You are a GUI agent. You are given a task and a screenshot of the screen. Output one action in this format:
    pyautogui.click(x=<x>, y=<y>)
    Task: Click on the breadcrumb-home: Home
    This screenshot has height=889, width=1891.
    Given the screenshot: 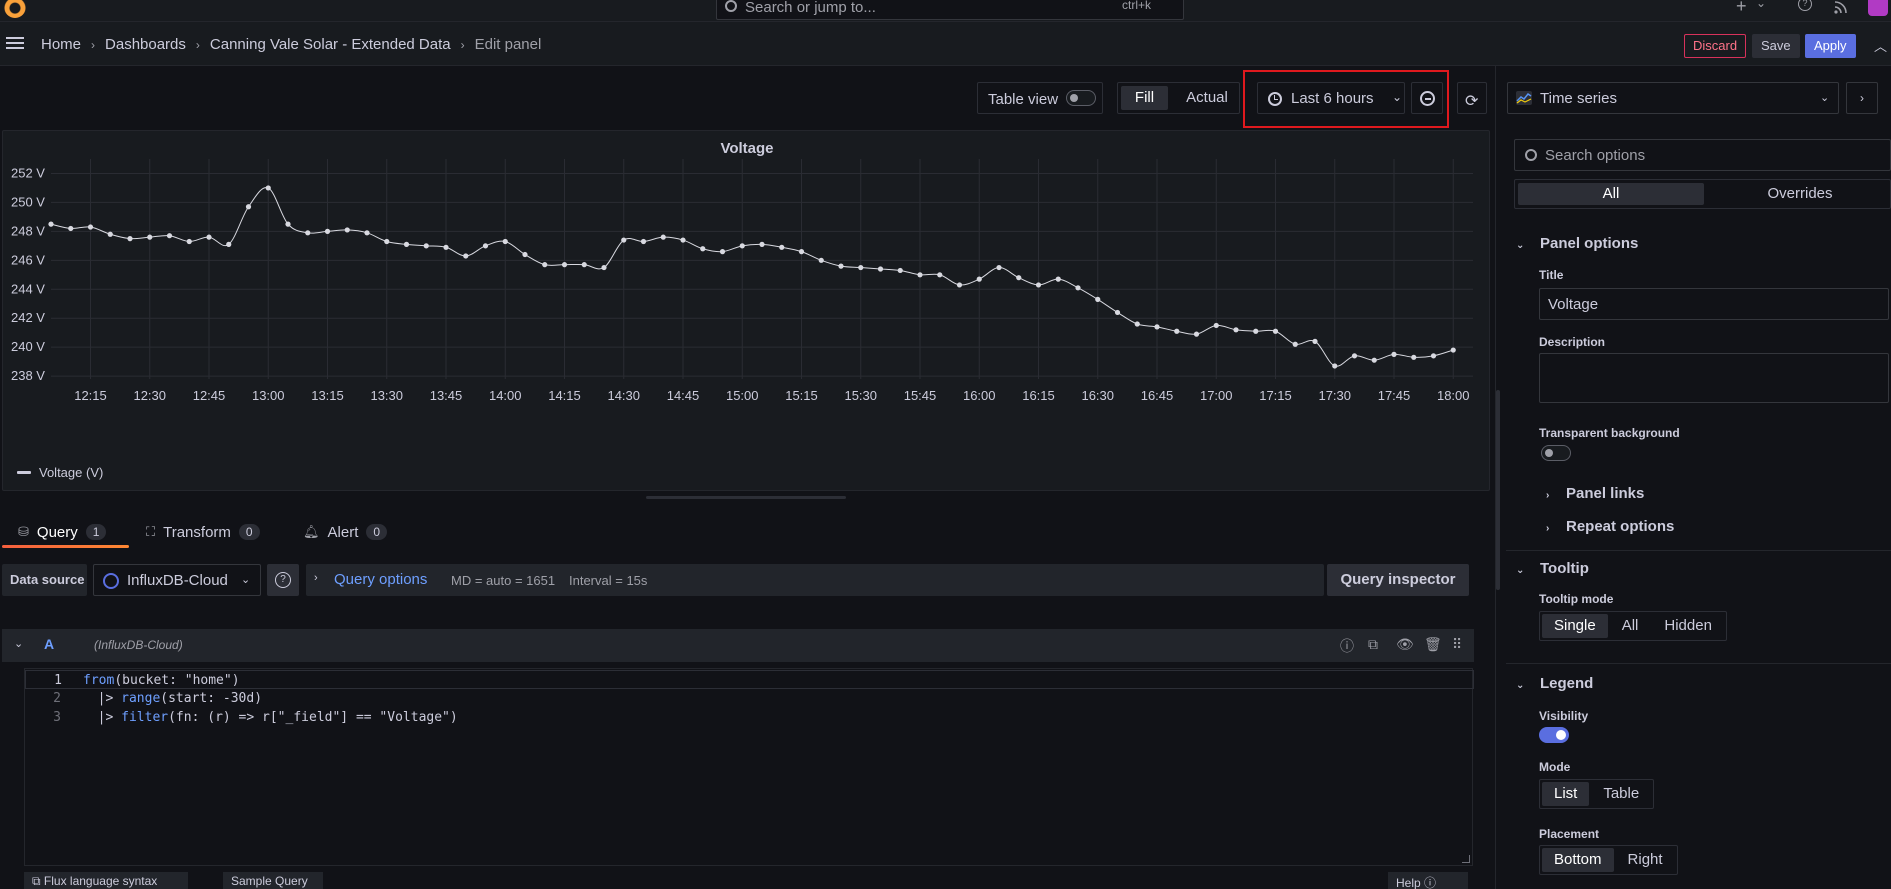 What is the action you would take?
    pyautogui.click(x=61, y=44)
    